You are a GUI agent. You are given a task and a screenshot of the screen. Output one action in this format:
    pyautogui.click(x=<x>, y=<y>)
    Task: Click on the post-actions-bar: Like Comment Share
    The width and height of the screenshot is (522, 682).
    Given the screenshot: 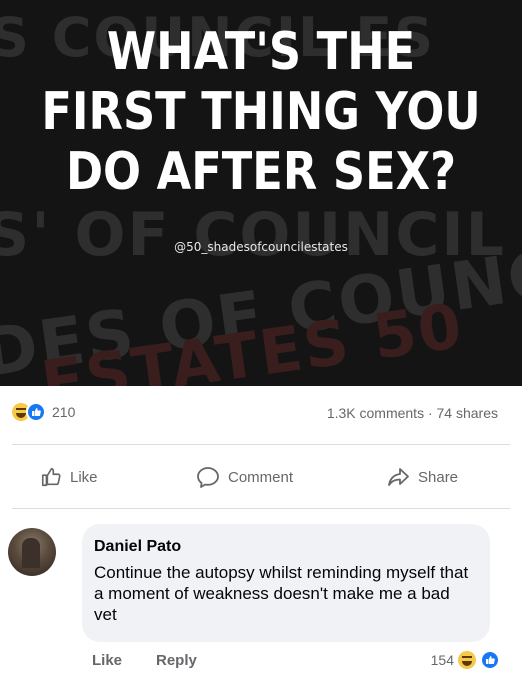 What is the action you would take?
    pyautogui.click(x=261, y=481)
    